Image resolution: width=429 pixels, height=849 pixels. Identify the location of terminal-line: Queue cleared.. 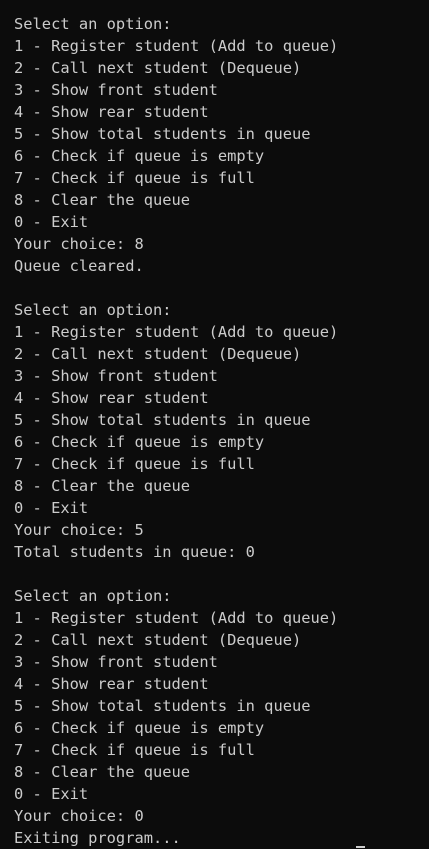
(79, 266).